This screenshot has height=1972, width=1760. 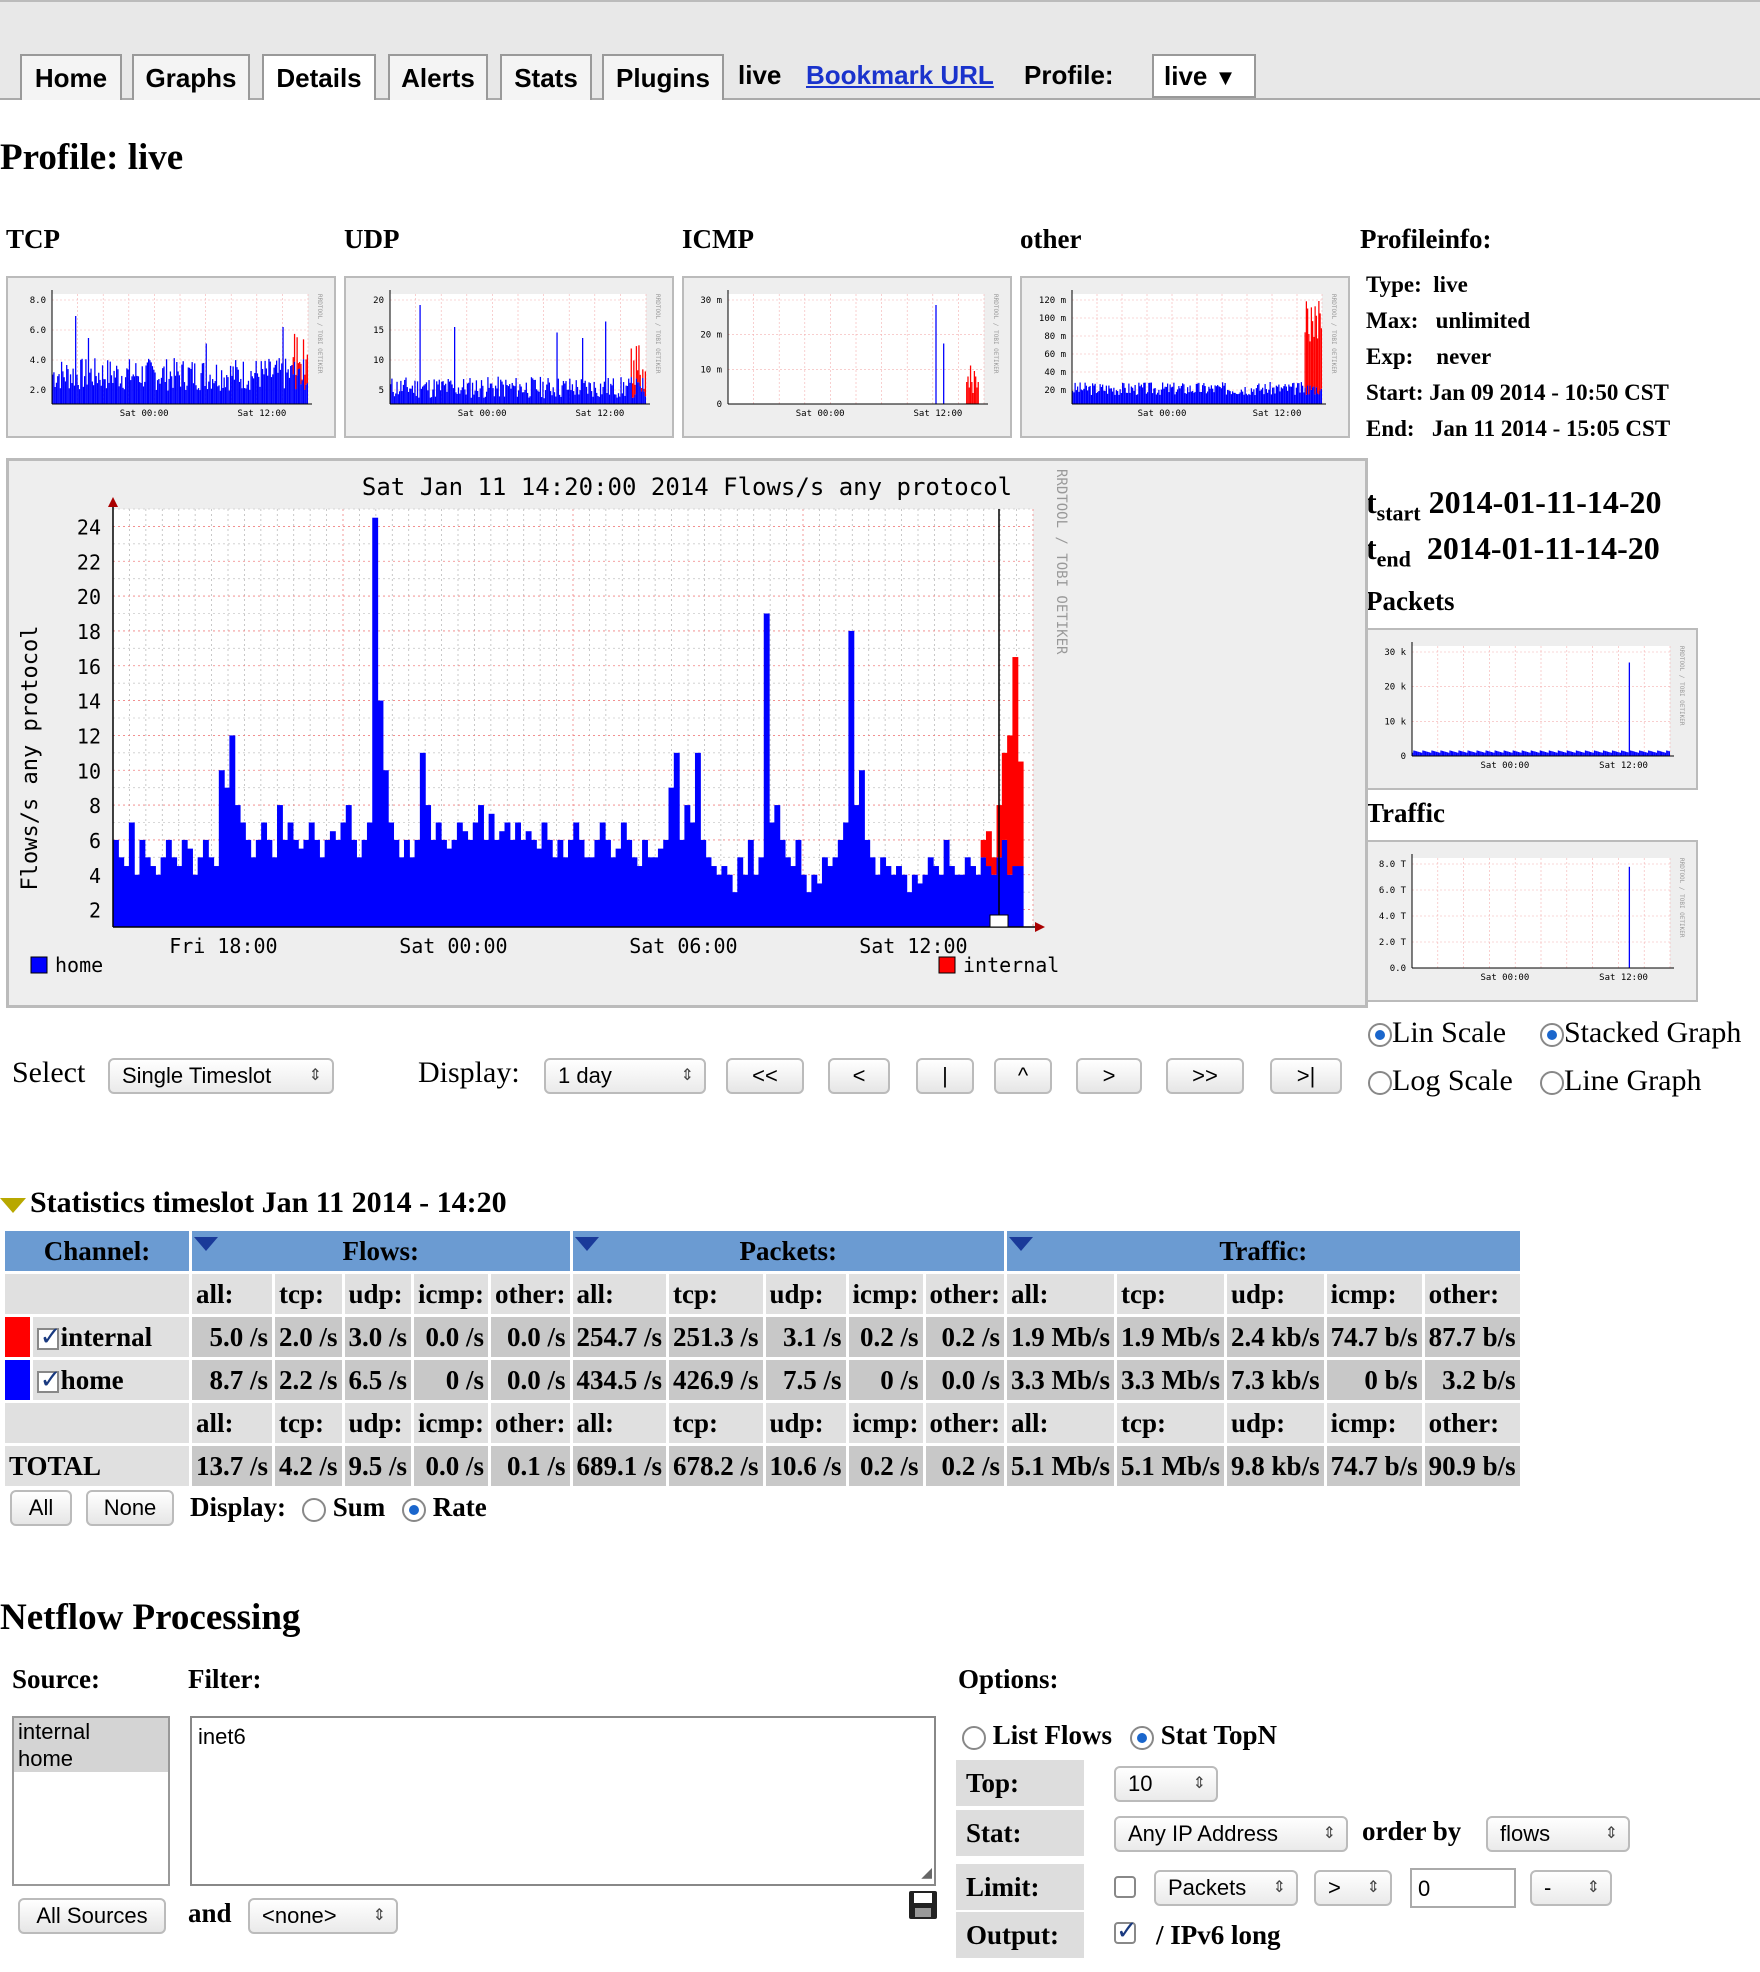 I want to click on tab-plugins: Plugins, so click(x=663, y=77).